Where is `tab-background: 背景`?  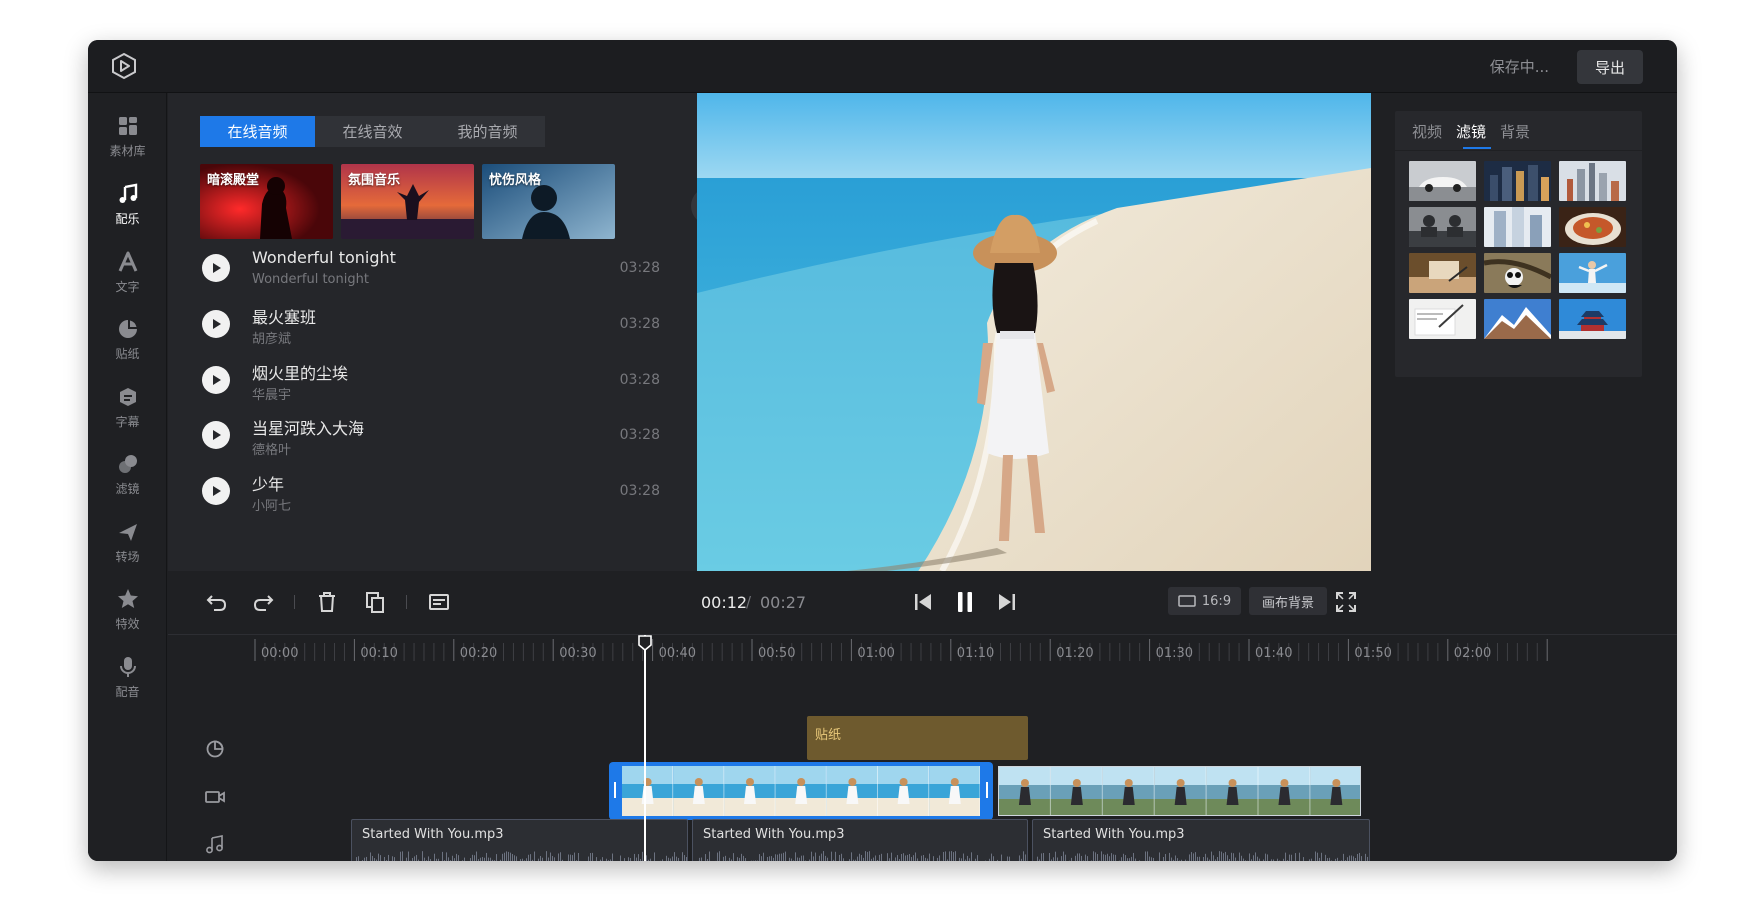 tab-background: 背景 is located at coordinates (1515, 131).